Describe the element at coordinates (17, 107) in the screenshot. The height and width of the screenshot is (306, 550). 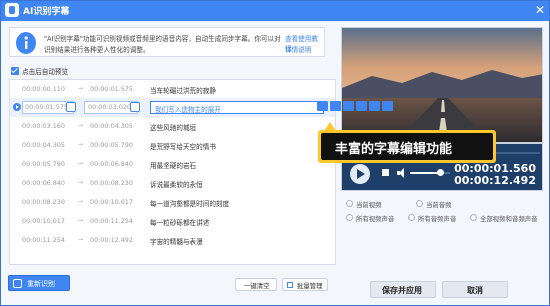
I see `play-row-icon` at that location.